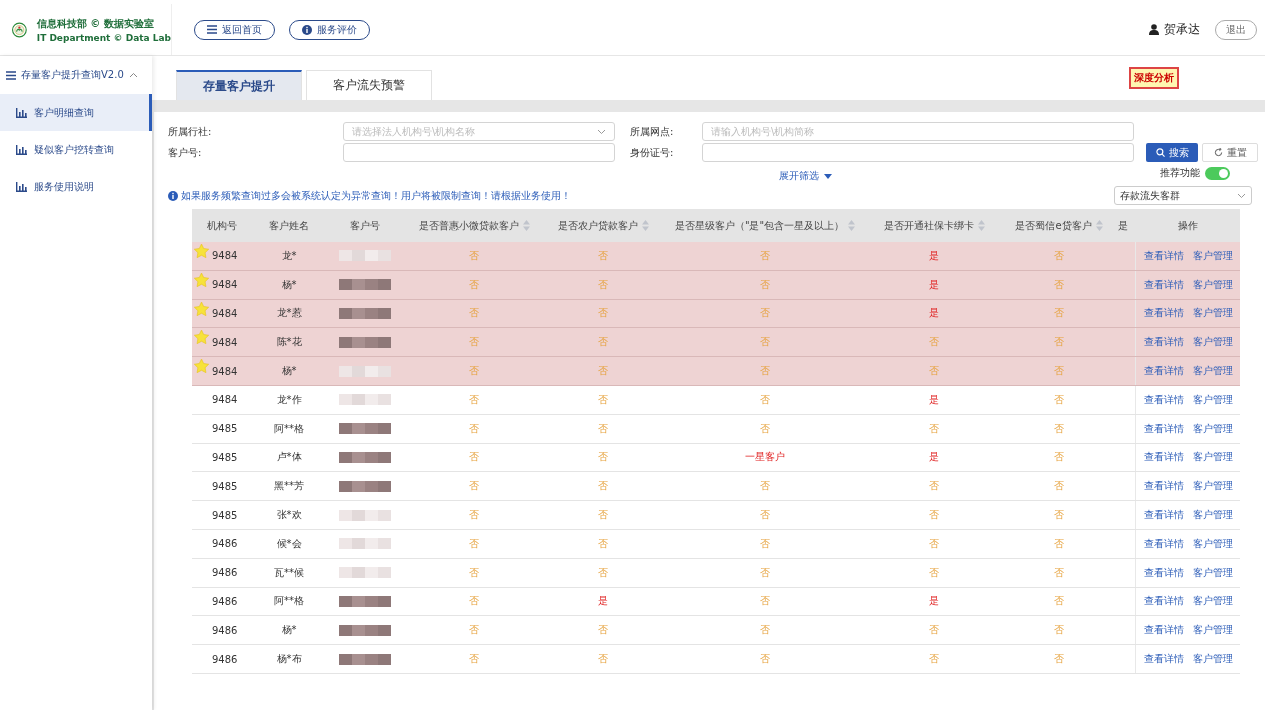  I want to click on expand-filter-link: 展开筛选, so click(805, 176).